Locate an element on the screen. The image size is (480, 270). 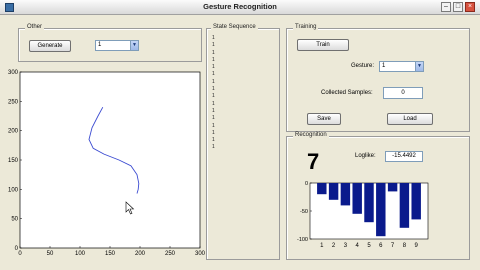
collected-samples-field: 0 is located at coordinates (403, 93).